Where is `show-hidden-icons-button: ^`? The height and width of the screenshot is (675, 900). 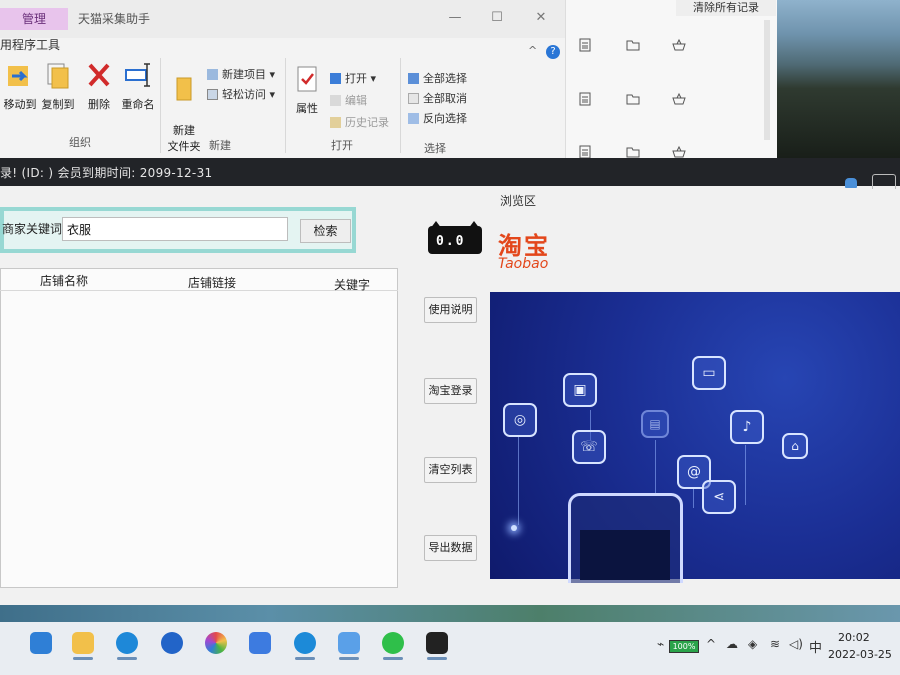 show-hidden-icons-button: ^ is located at coordinates (711, 644).